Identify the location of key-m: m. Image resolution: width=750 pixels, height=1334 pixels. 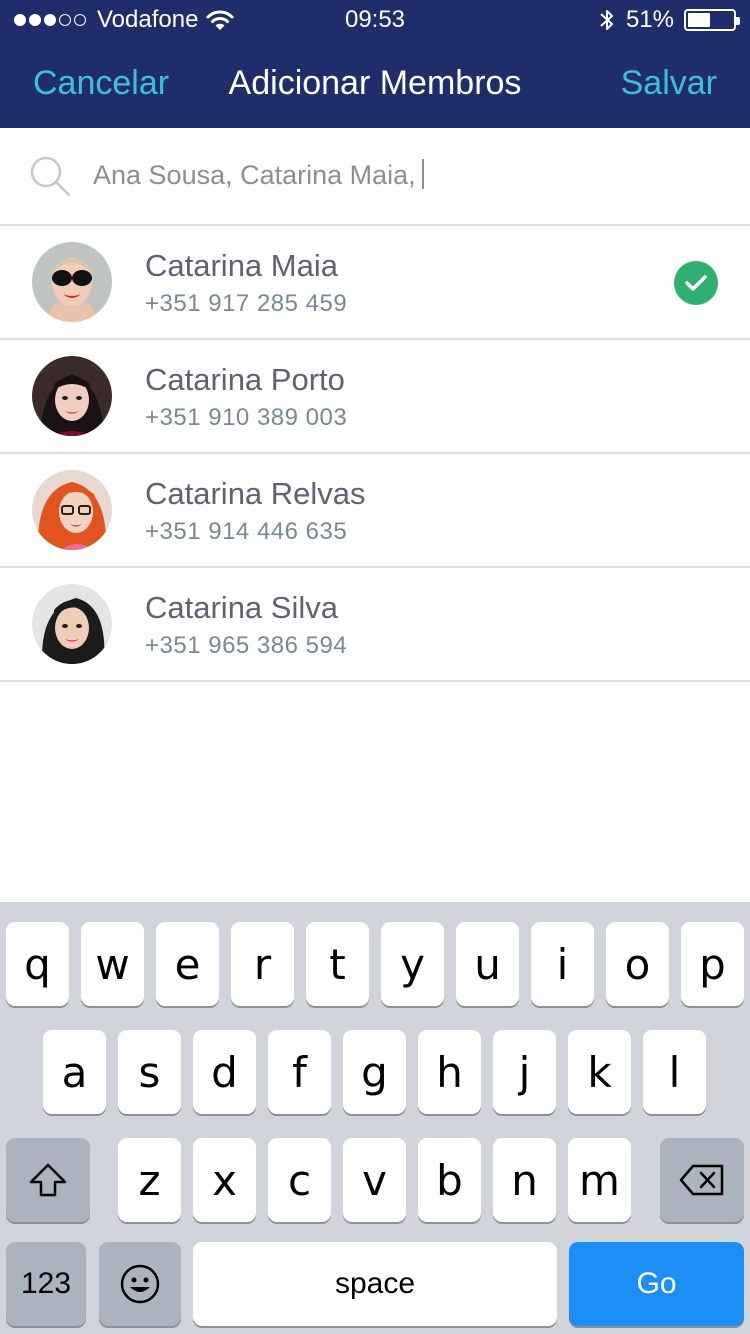
(599, 1180).